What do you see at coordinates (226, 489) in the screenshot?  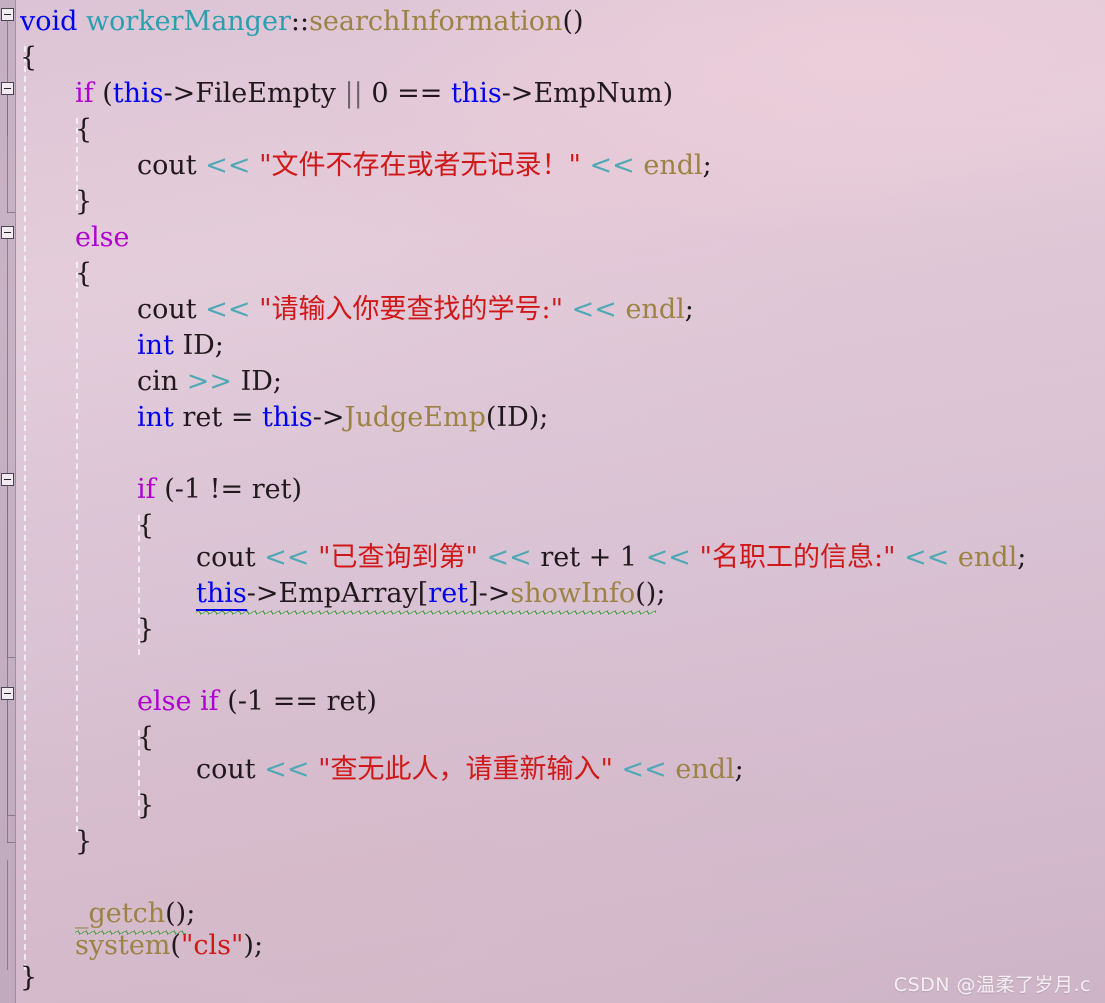 I see `token-op-neq: !=` at bounding box center [226, 489].